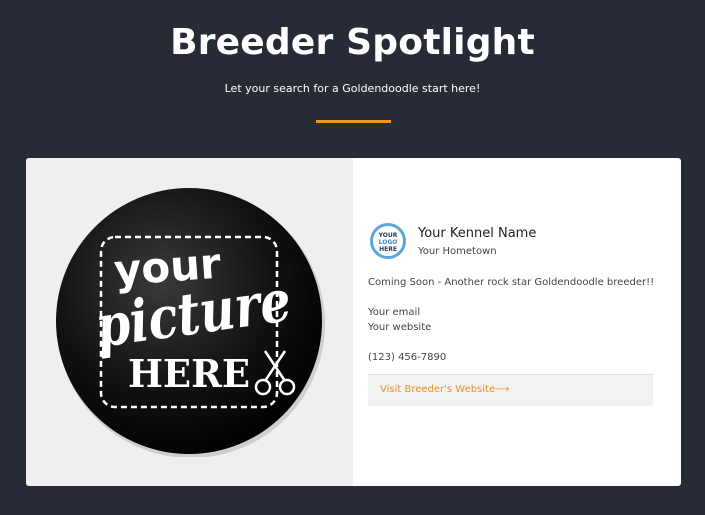  I want to click on logo-text-line1: YOUR, so click(388, 235).